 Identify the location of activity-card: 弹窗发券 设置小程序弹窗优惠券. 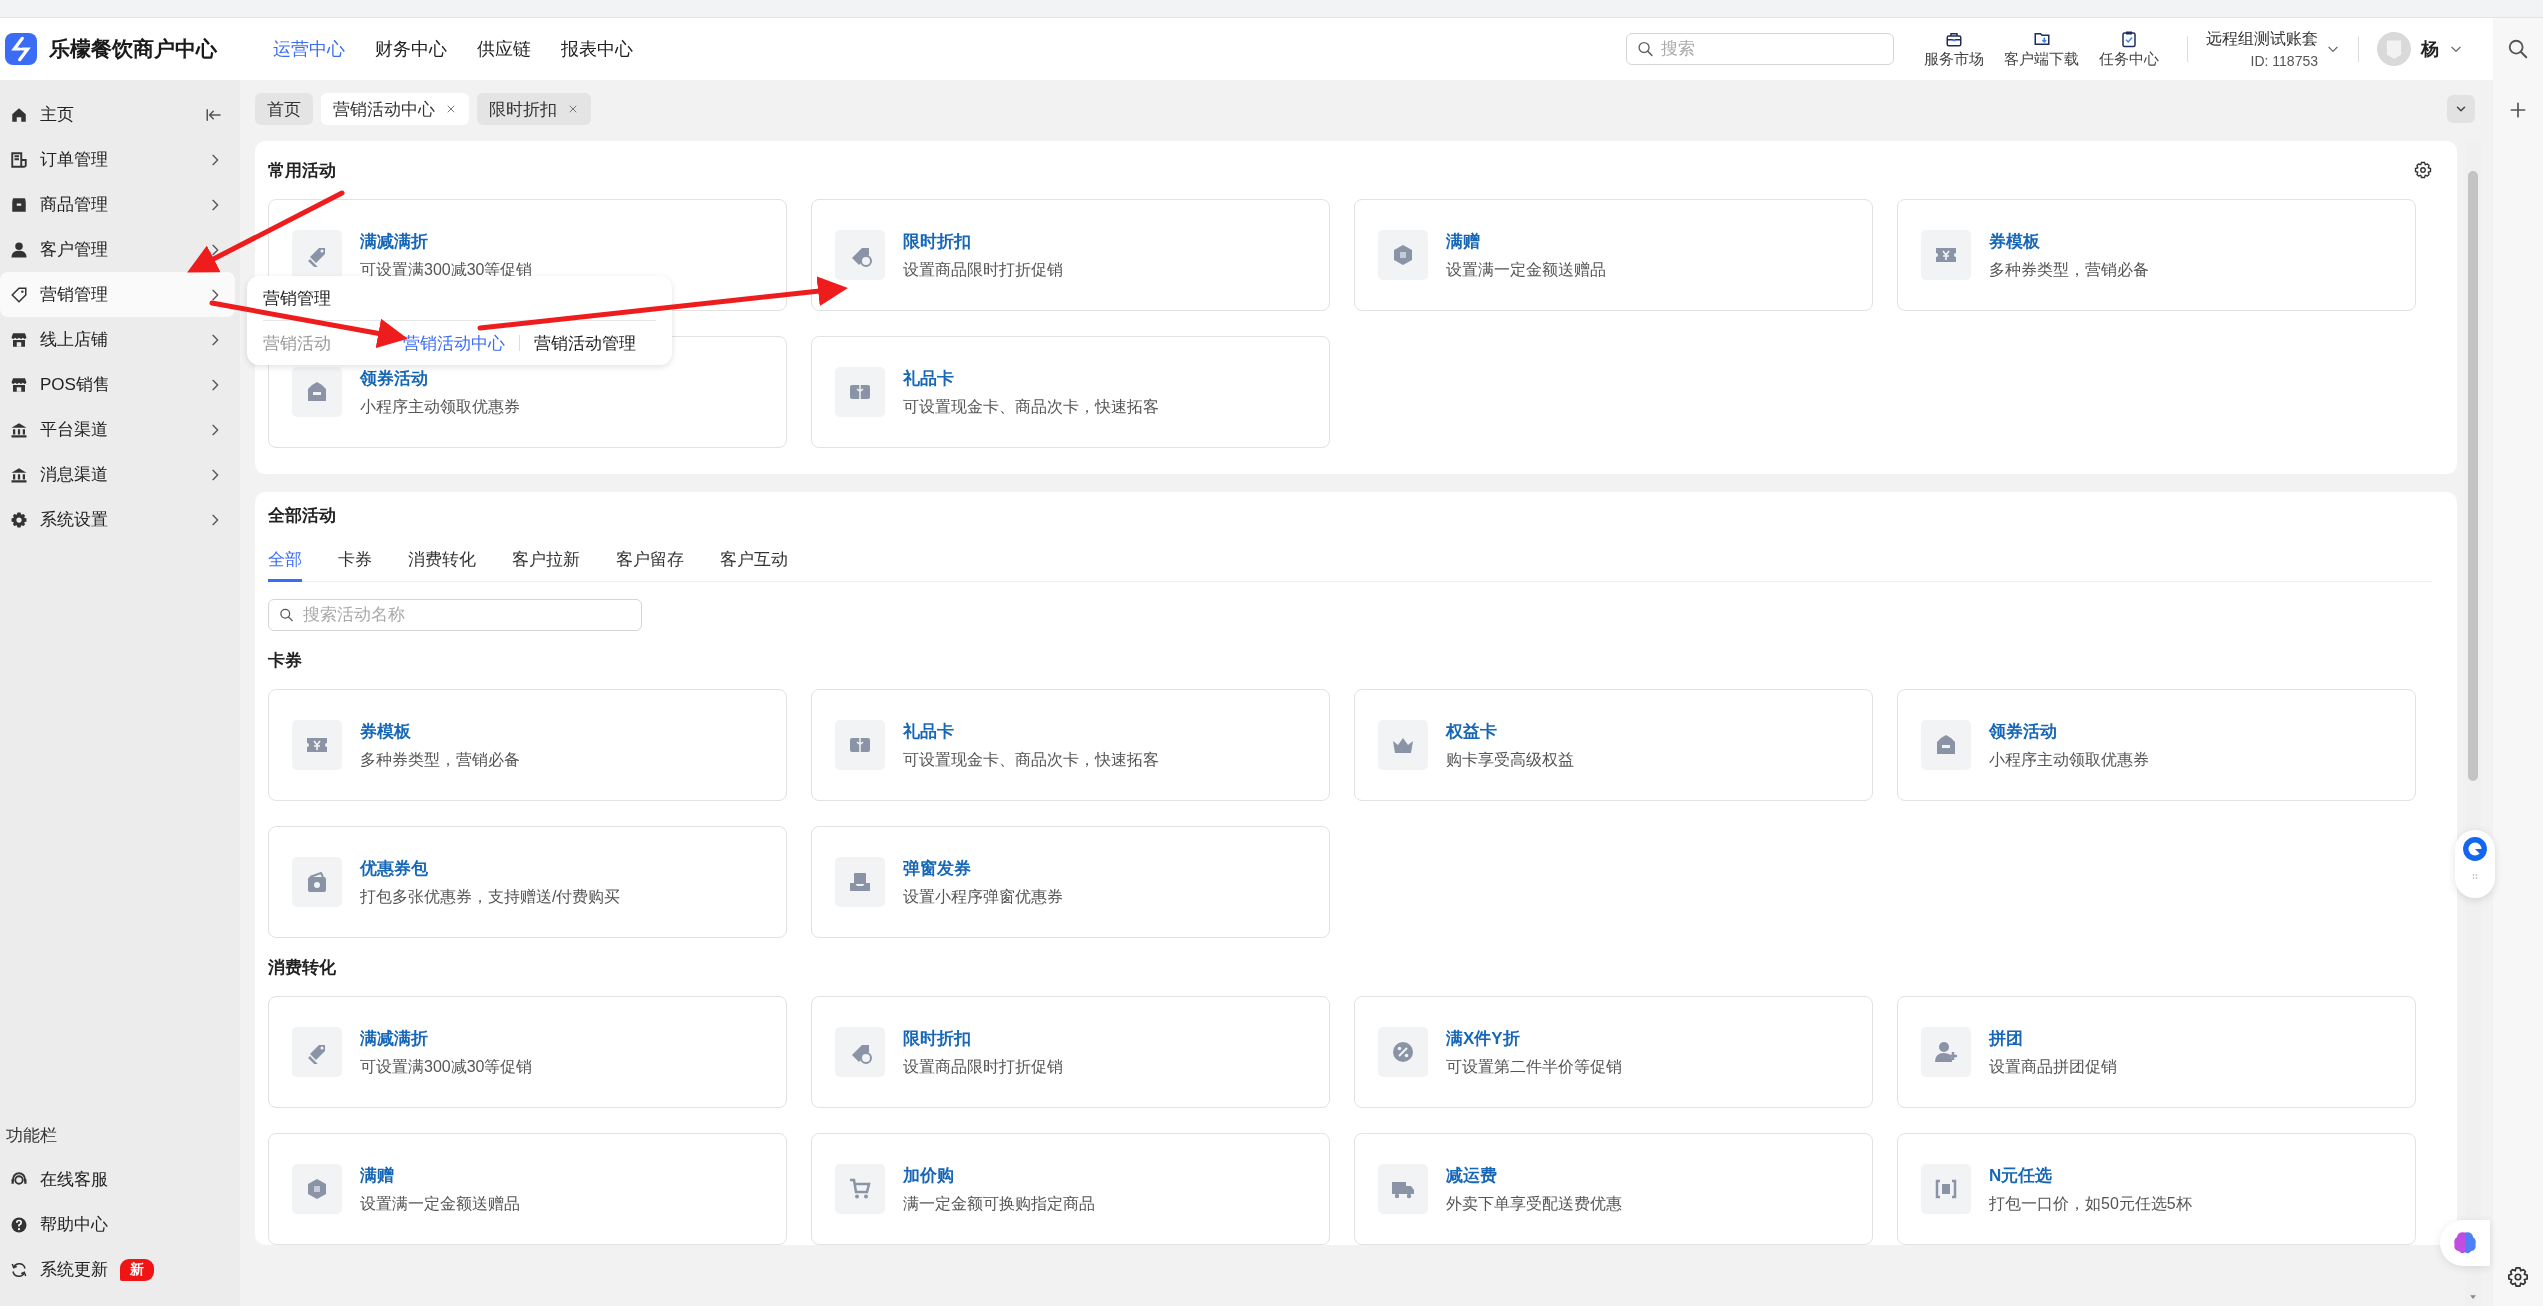
(1070, 882).